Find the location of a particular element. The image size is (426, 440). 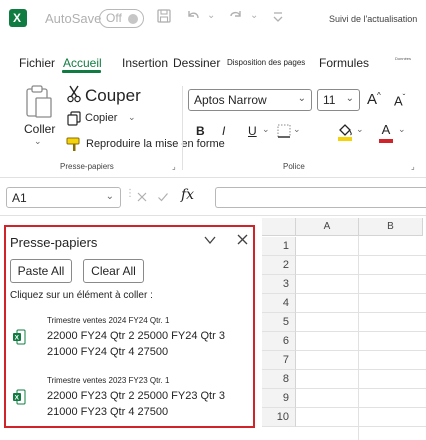

column-header-a: A is located at coordinates (327, 227).